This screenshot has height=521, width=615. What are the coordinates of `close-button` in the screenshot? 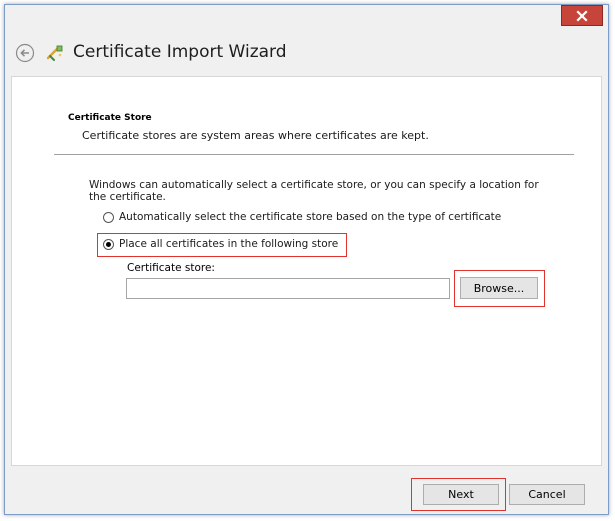 It's located at (582, 15).